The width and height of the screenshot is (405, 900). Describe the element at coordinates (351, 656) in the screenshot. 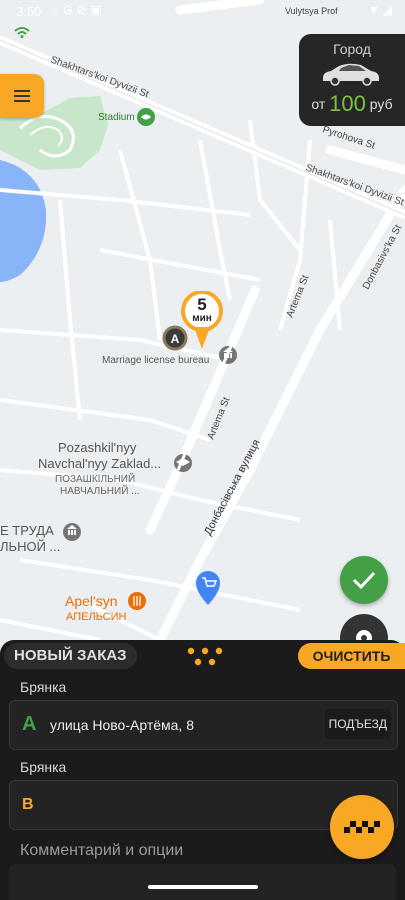

I see `clear-button: ОЧИСТИТЬ` at that location.